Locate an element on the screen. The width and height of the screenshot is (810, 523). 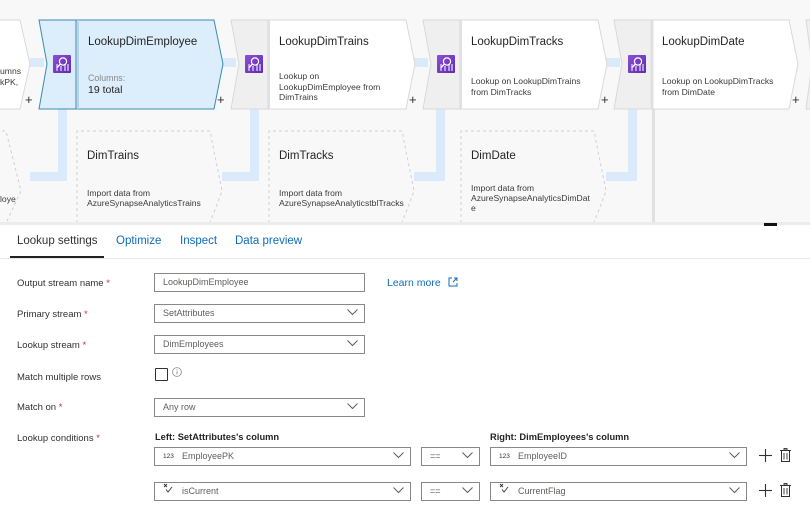
left-column-dropdown: isCurrent is located at coordinates (282, 491).